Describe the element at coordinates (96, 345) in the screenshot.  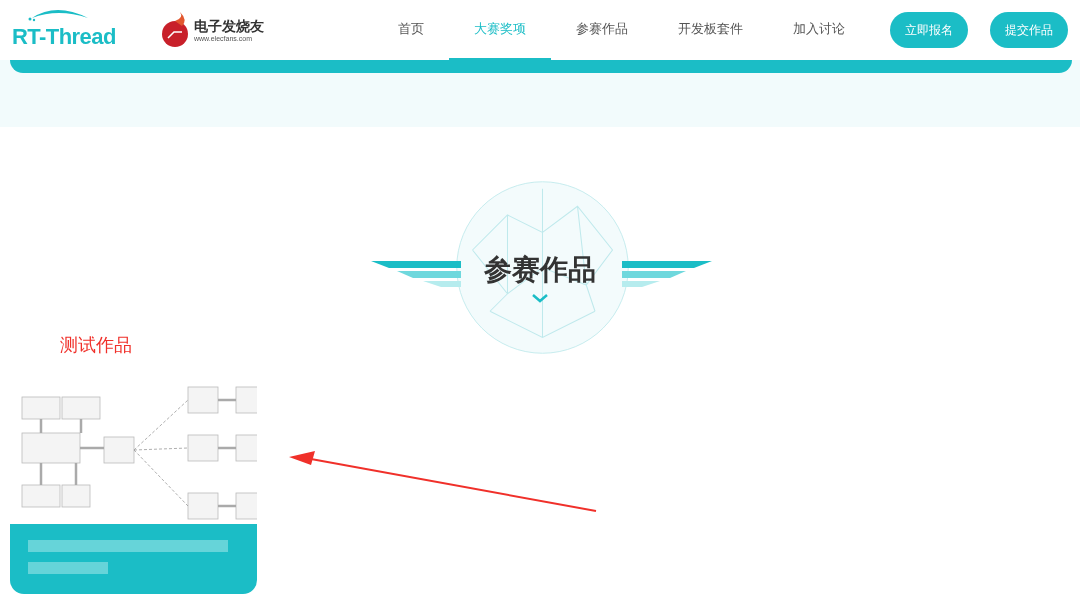
I see `work-title: 测试作品` at that location.